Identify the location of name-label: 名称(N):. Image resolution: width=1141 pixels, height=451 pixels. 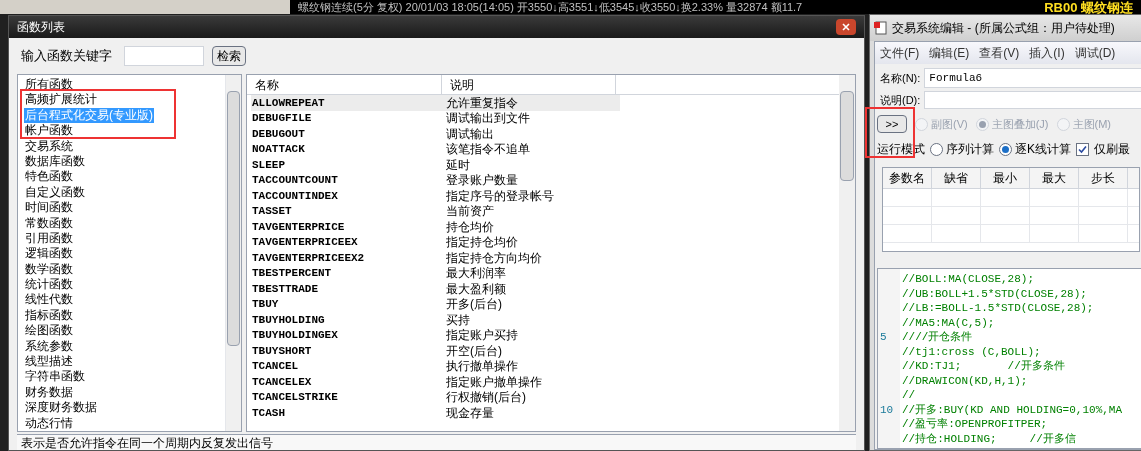
(900, 78).